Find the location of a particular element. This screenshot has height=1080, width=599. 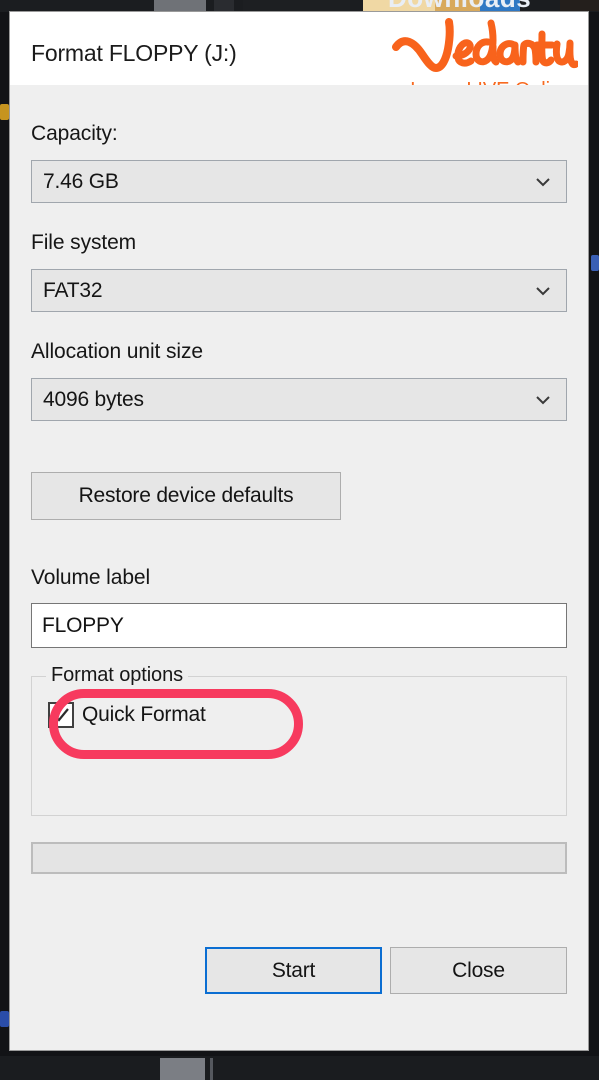

allocation-unit-size-value: 4096 bytes is located at coordinates (93, 399).